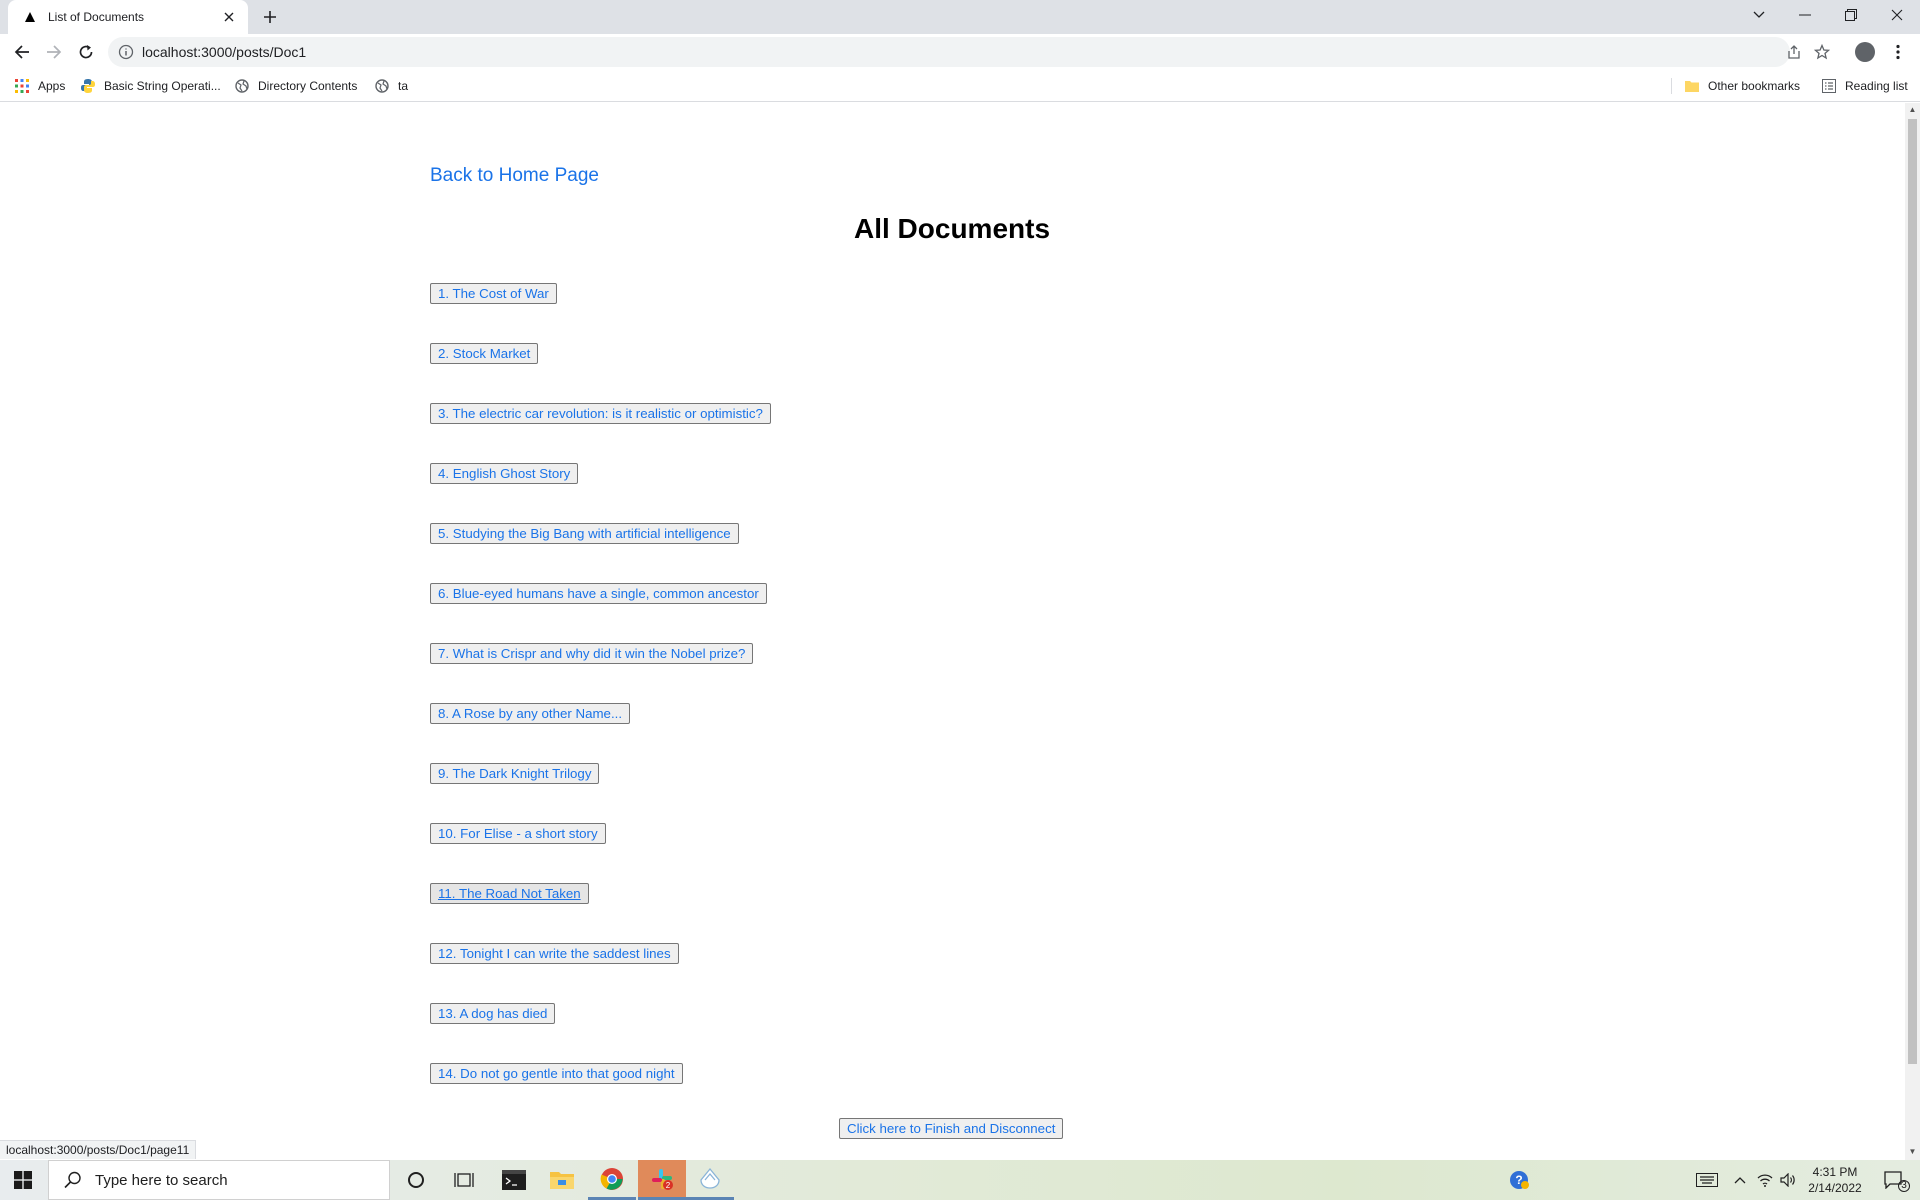 The image size is (1920, 1200). Describe the element at coordinates (504, 473) in the screenshot. I see `document-button-4: 4. English Ghost Story` at that location.